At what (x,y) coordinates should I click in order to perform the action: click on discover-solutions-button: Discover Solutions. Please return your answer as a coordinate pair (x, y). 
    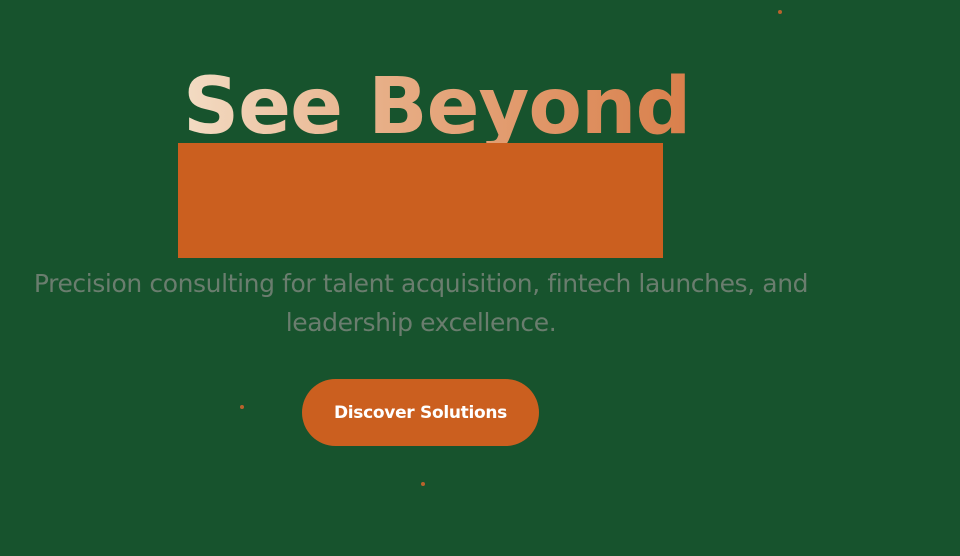
    Looking at the image, I should click on (420, 412).